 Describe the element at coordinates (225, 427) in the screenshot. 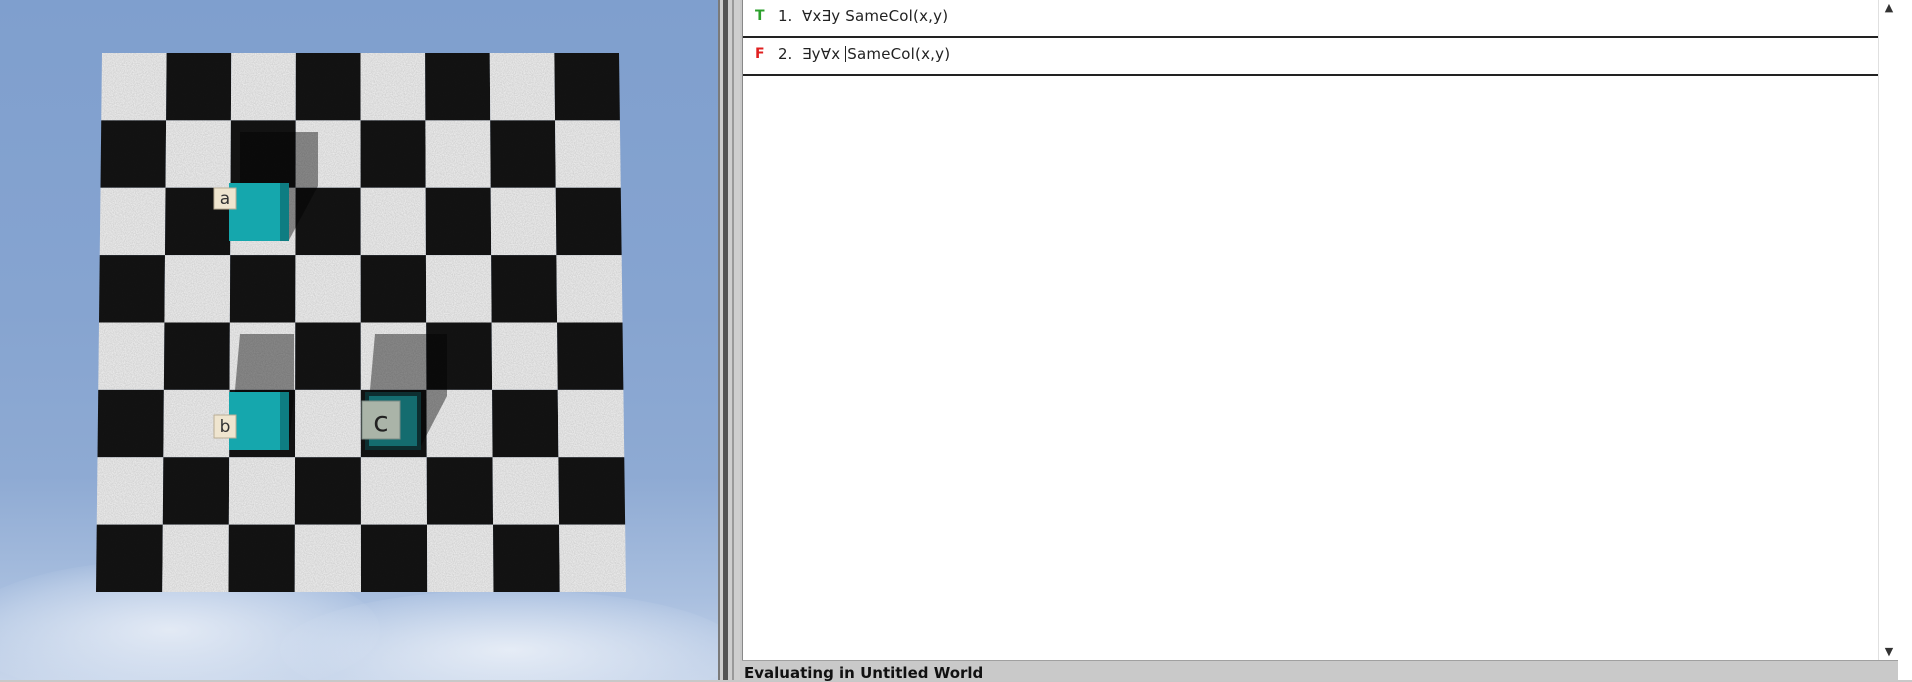

I see `block-b-label: b` at that location.